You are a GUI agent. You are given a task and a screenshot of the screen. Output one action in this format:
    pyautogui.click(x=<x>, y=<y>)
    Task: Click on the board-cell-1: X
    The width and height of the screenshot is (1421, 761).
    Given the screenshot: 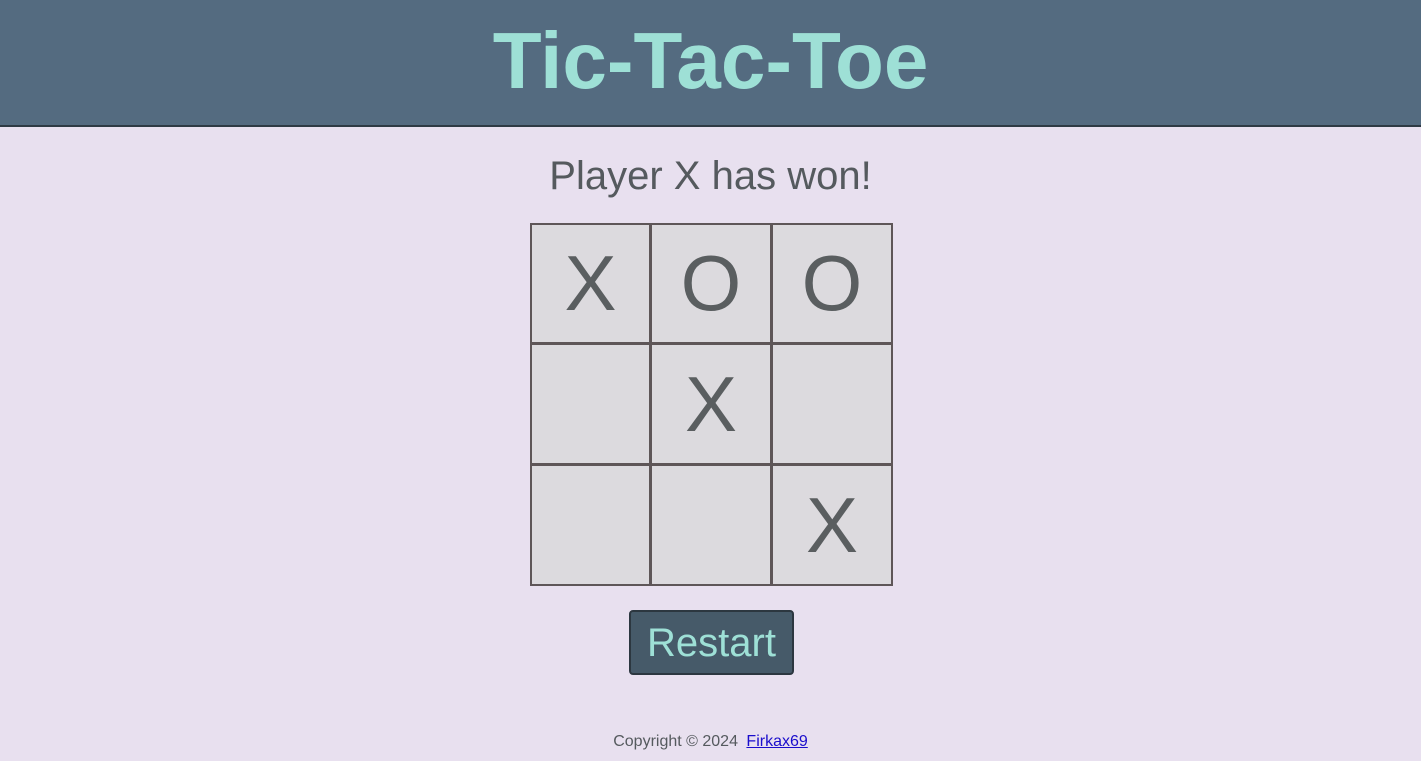 What is the action you would take?
    pyautogui.click(x=590, y=283)
    